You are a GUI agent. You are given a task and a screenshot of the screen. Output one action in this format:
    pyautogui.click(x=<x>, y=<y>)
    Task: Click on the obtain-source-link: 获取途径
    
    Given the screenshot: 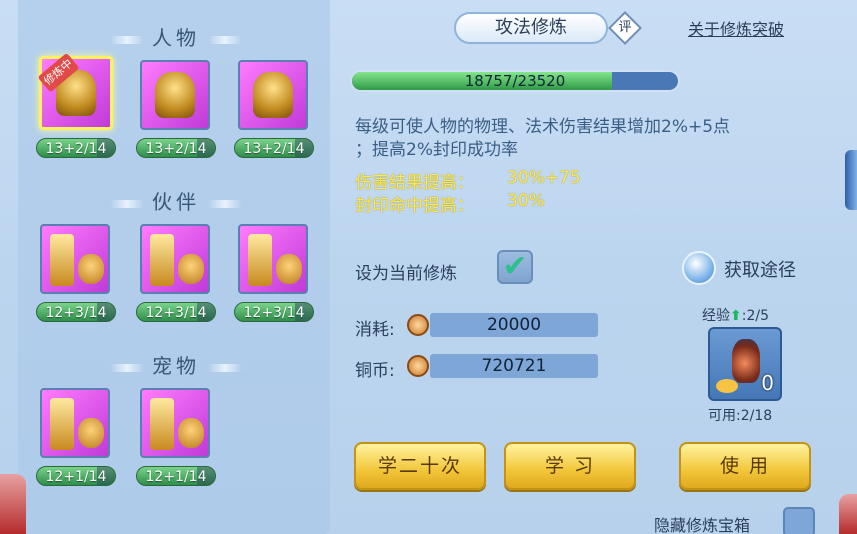 What is the action you would take?
    pyautogui.click(x=760, y=269)
    